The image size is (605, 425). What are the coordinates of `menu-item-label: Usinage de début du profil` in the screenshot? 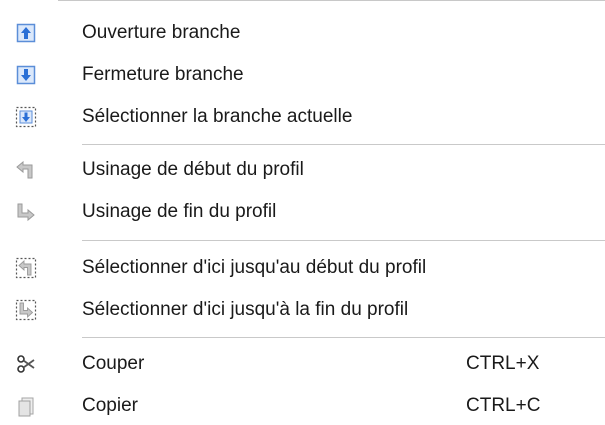 It's located at (193, 169).